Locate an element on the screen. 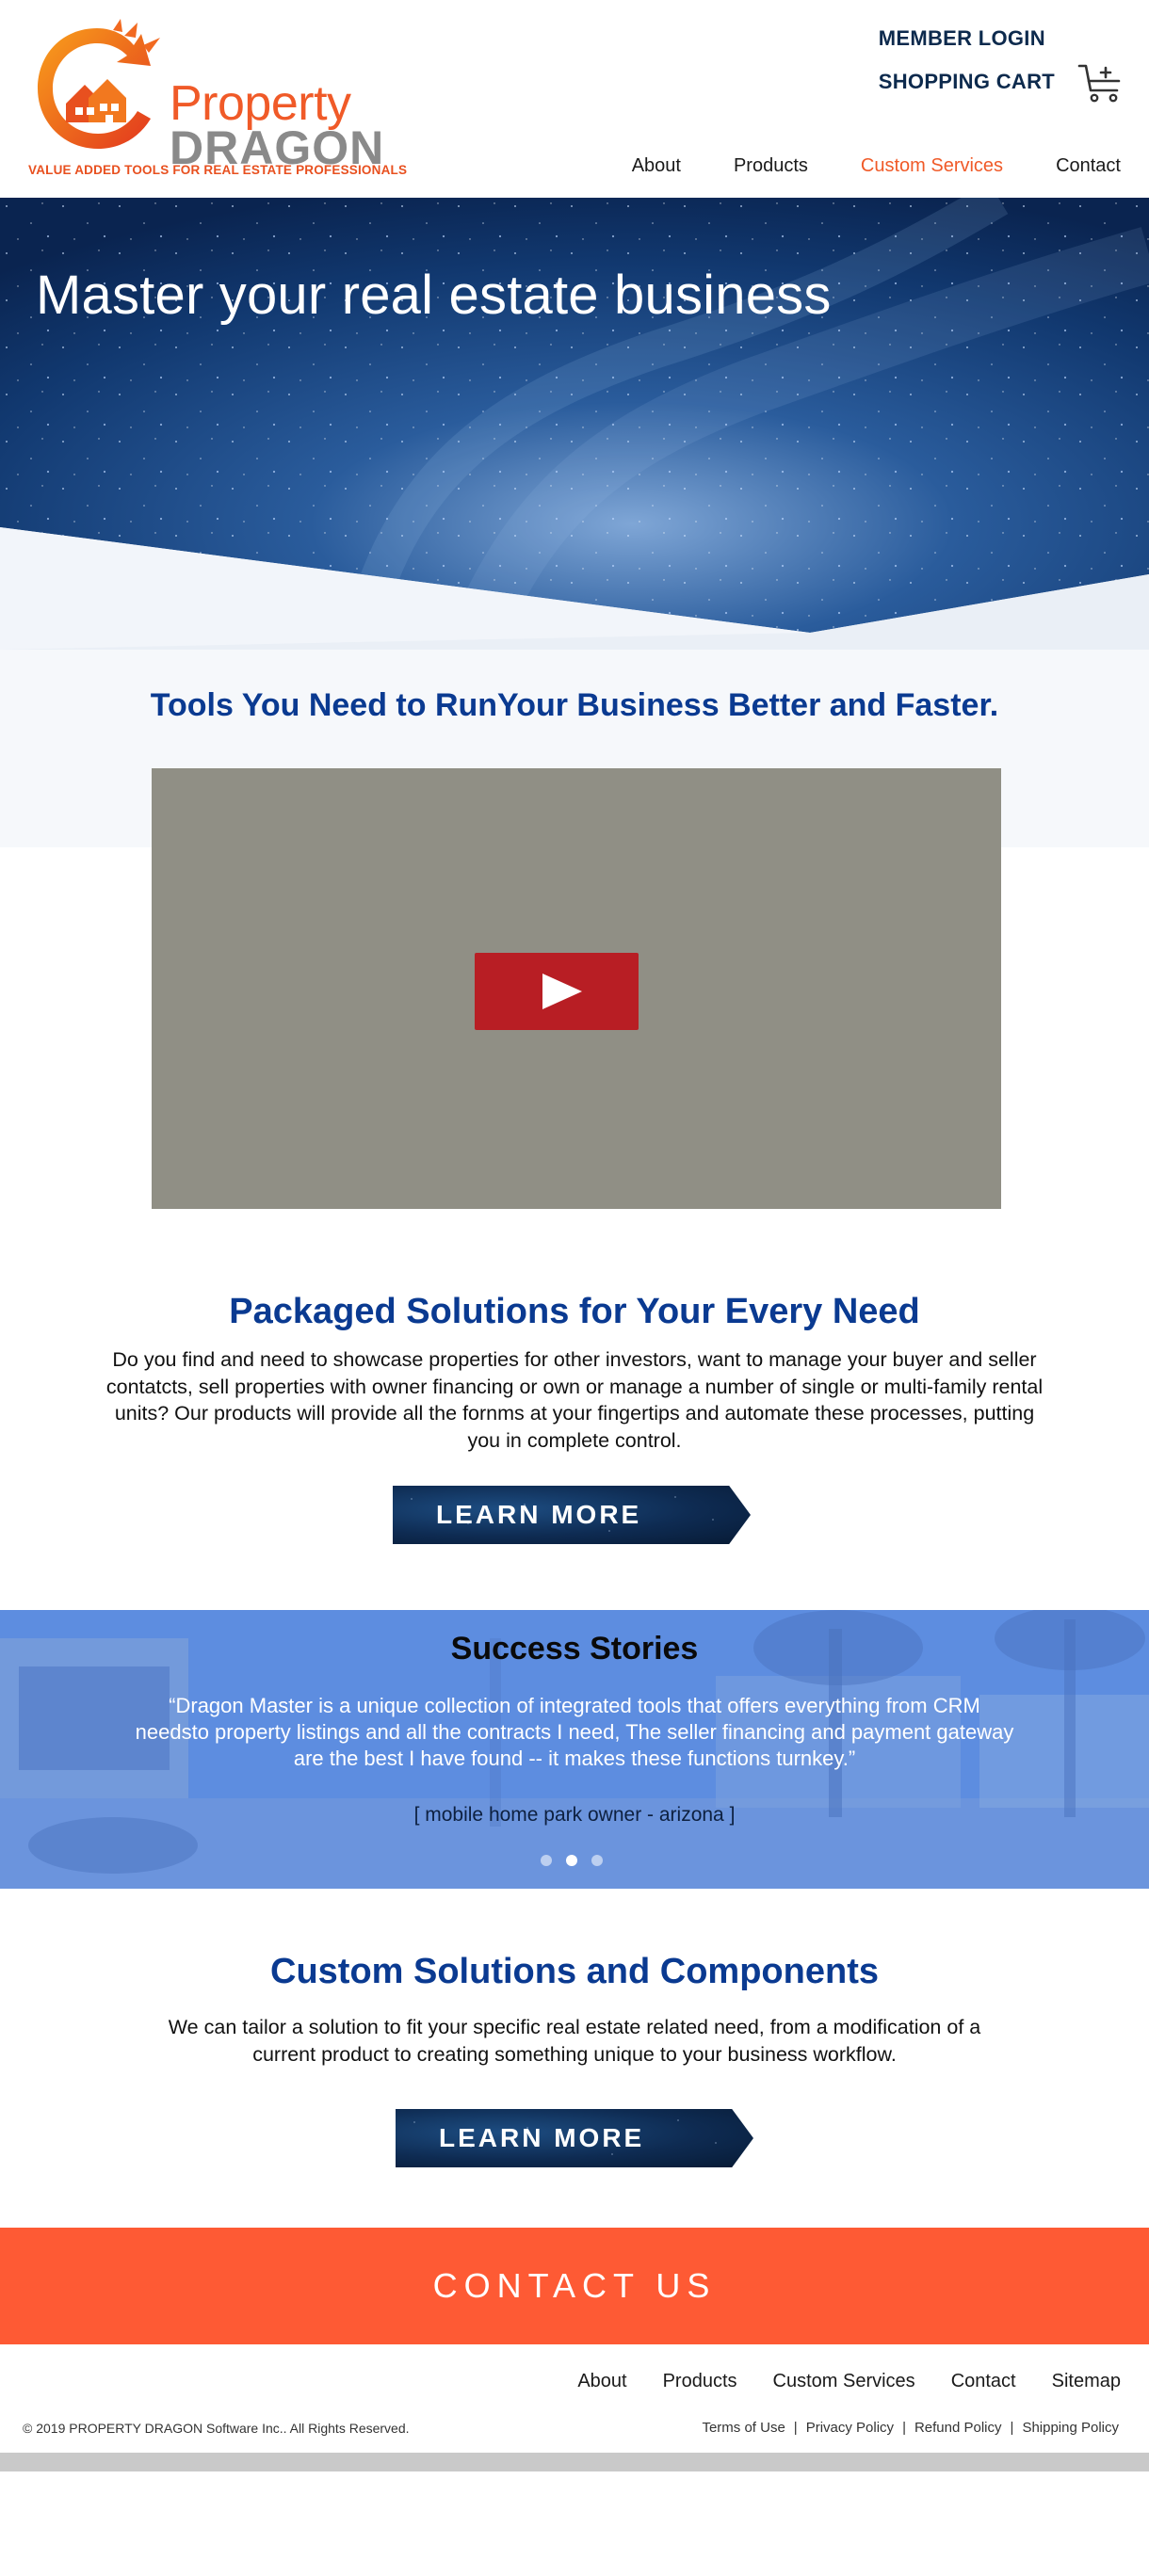 The height and width of the screenshot is (2576, 1149). nav-about: About is located at coordinates (656, 166).